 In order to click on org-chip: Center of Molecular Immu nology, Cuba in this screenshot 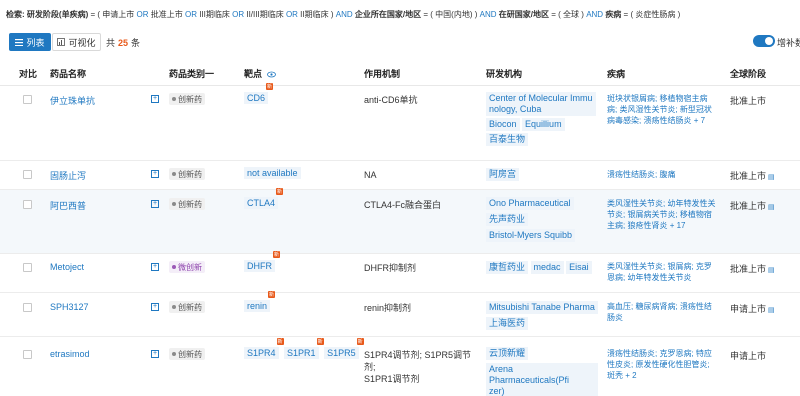, I will do `click(541, 104)`.